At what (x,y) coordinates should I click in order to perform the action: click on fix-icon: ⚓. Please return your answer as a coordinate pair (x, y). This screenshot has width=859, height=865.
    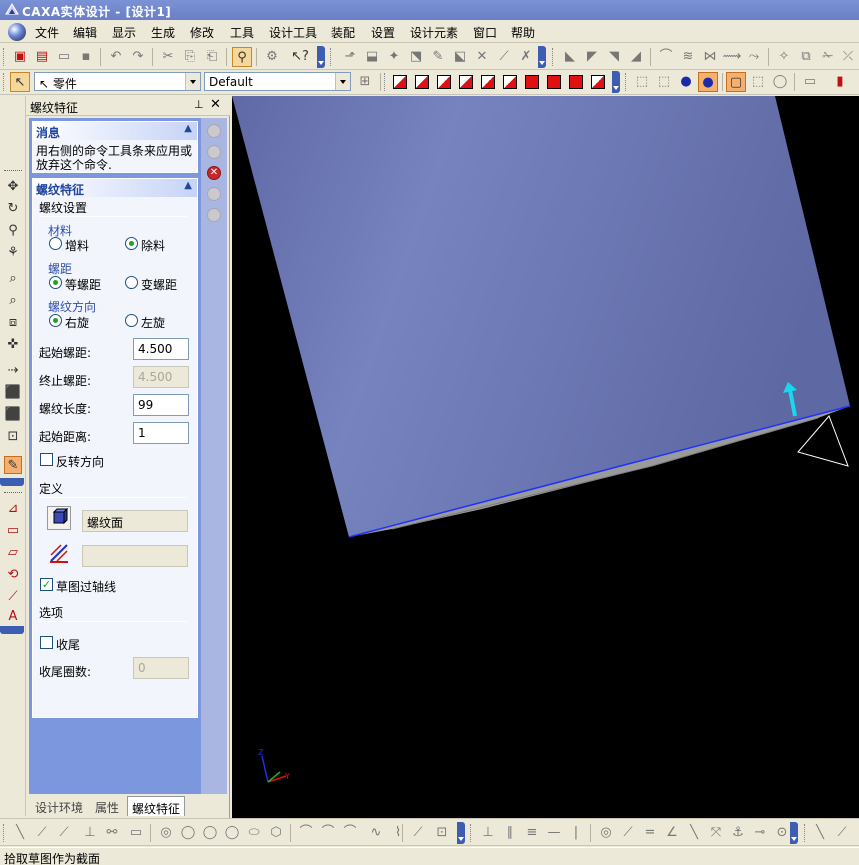
    Looking at the image, I should click on (738, 833).